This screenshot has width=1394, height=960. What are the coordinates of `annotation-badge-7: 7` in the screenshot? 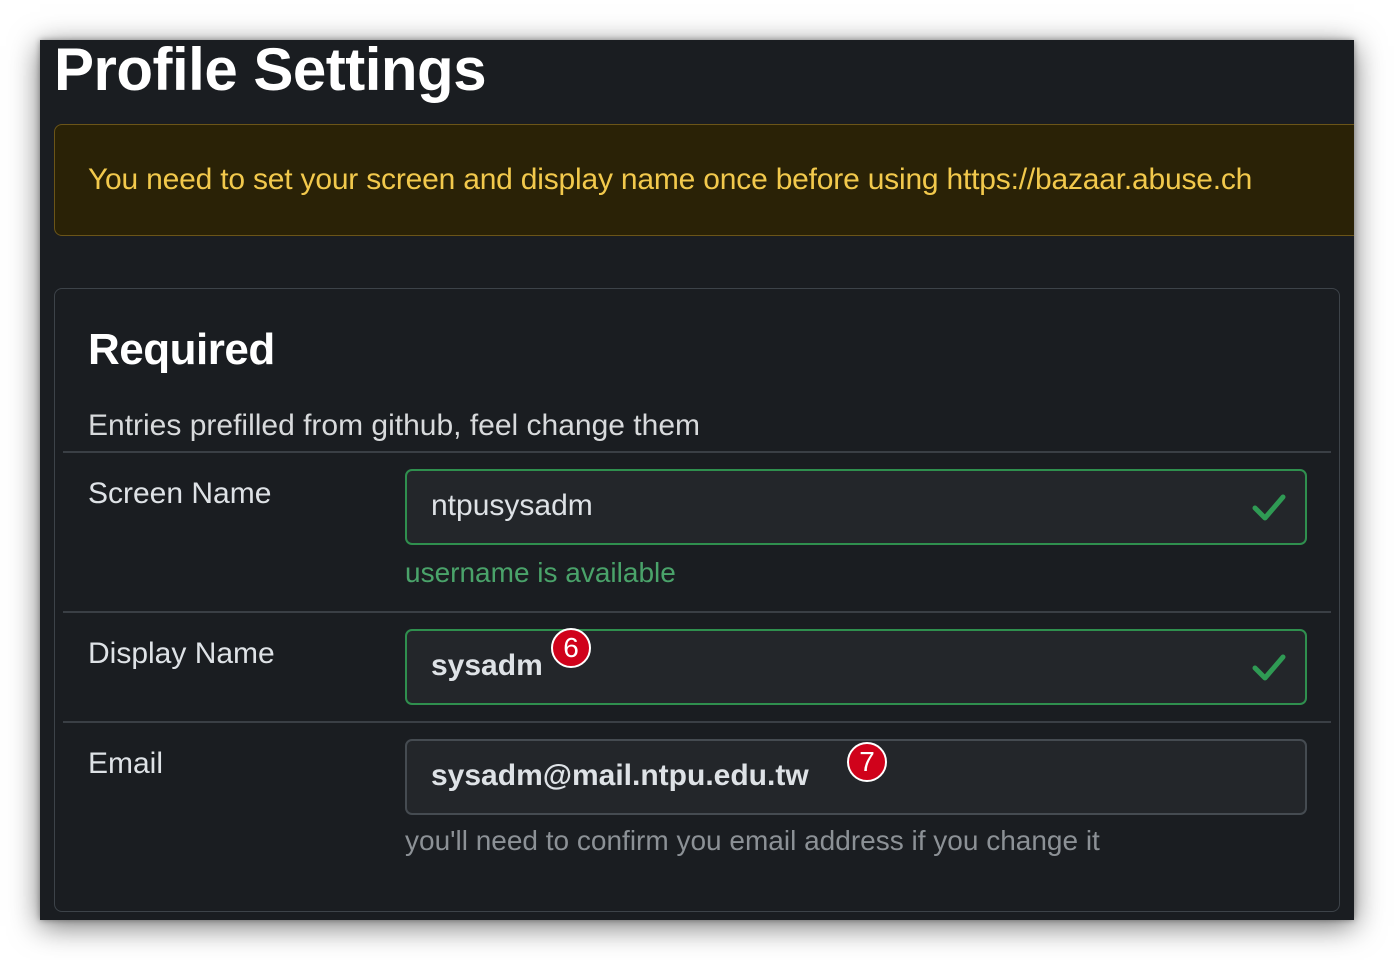 It's located at (867, 762).